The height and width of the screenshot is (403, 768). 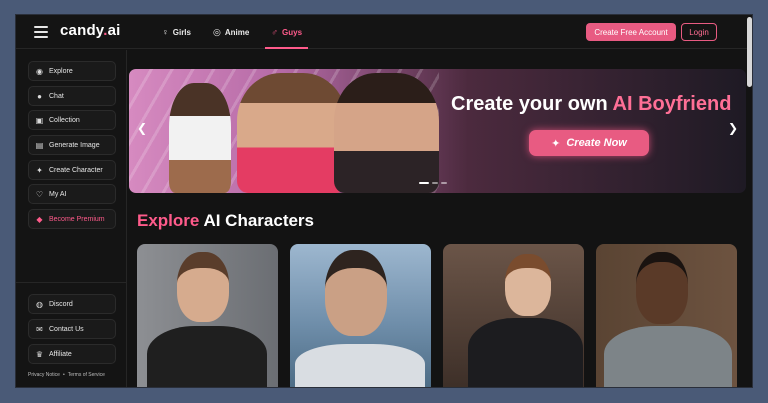 What do you see at coordinates (58, 194) in the screenshot?
I see `sidebar-item-label: My AI` at bounding box center [58, 194].